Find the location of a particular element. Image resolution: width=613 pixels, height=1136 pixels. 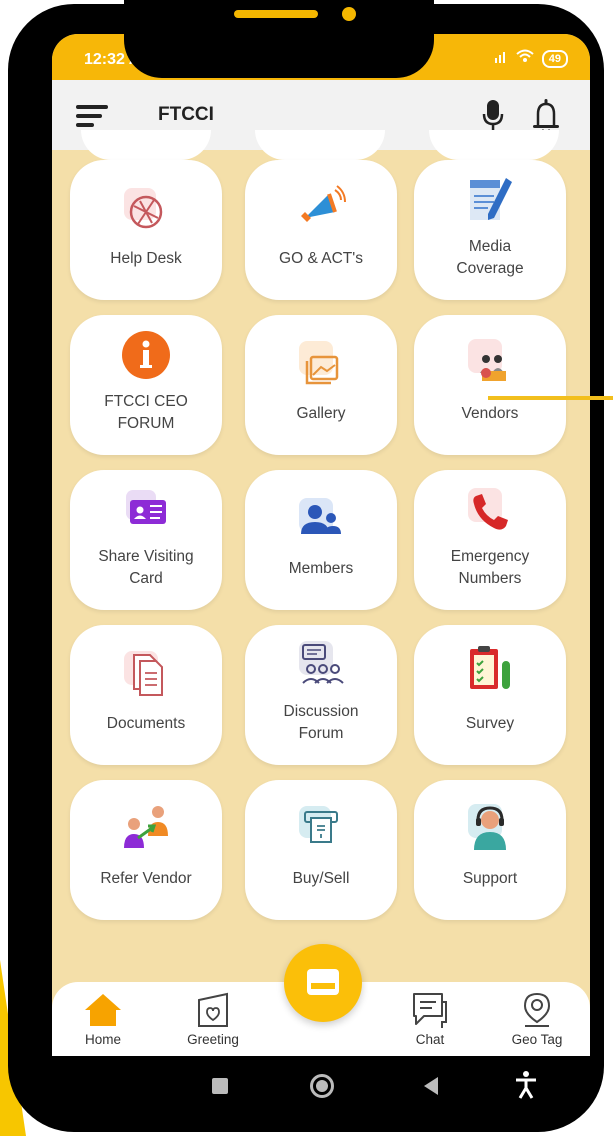

tile-label: Help Desk is located at coordinates (146, 258).